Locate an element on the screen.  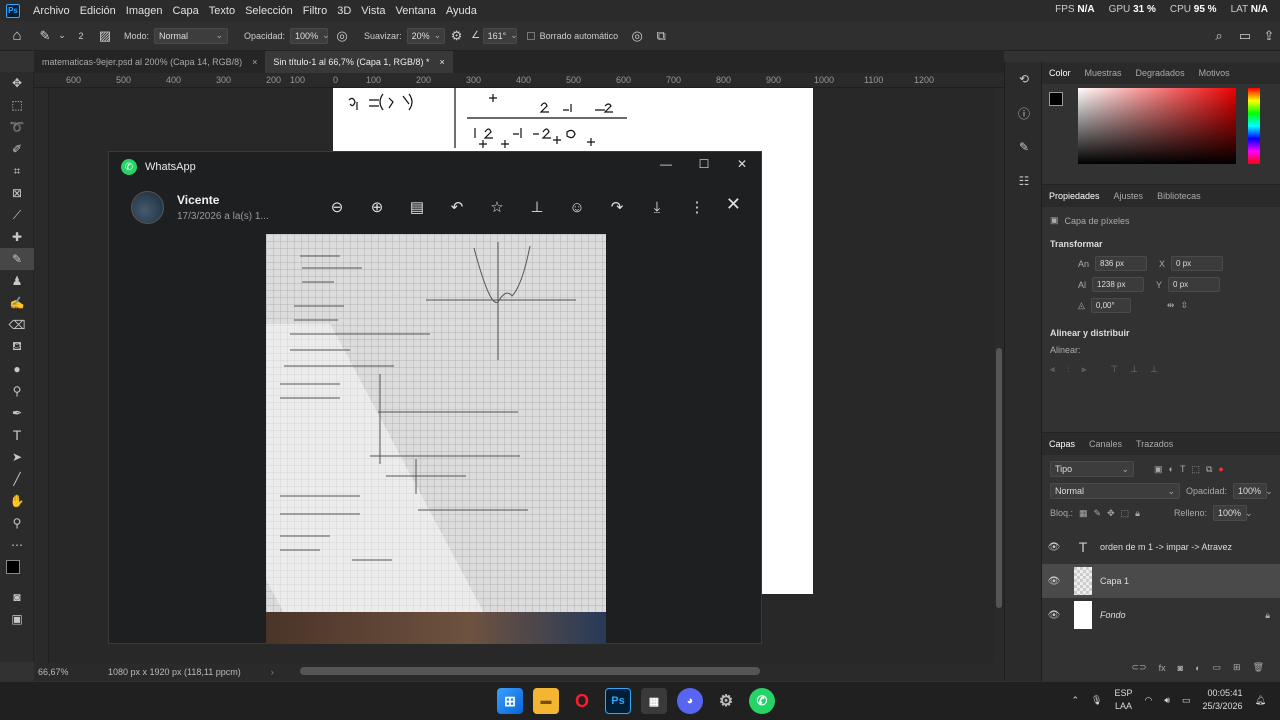
zoom-in-icon: ⊕ is located at coordinates (377, 207).